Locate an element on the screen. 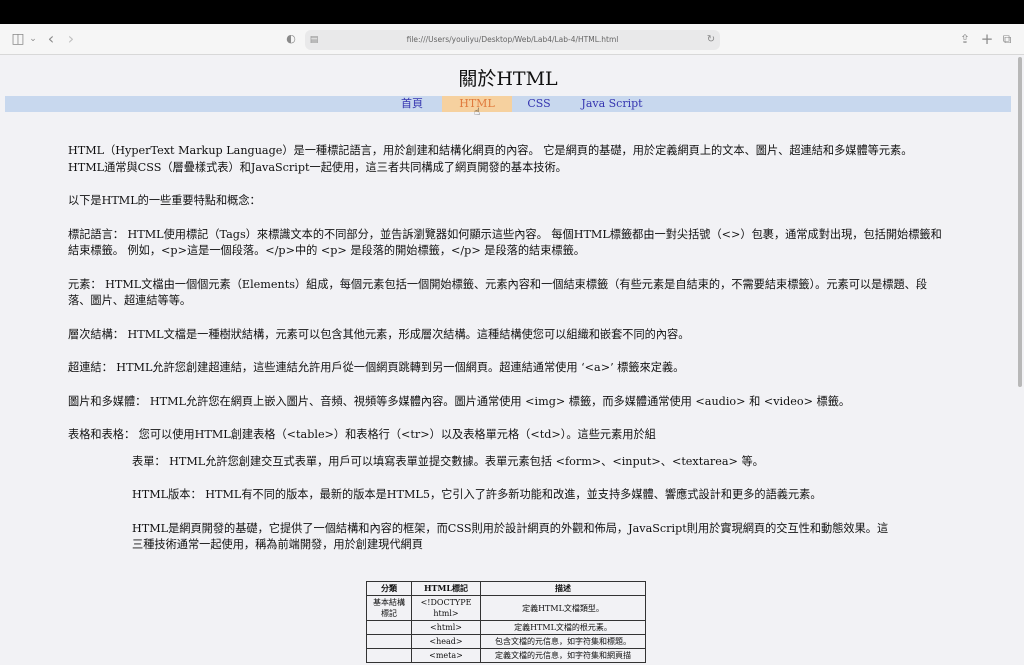 The image size is (1024, 665). table-cell: 定義HTML文檔類型。 is located at coordinates (563, 608).